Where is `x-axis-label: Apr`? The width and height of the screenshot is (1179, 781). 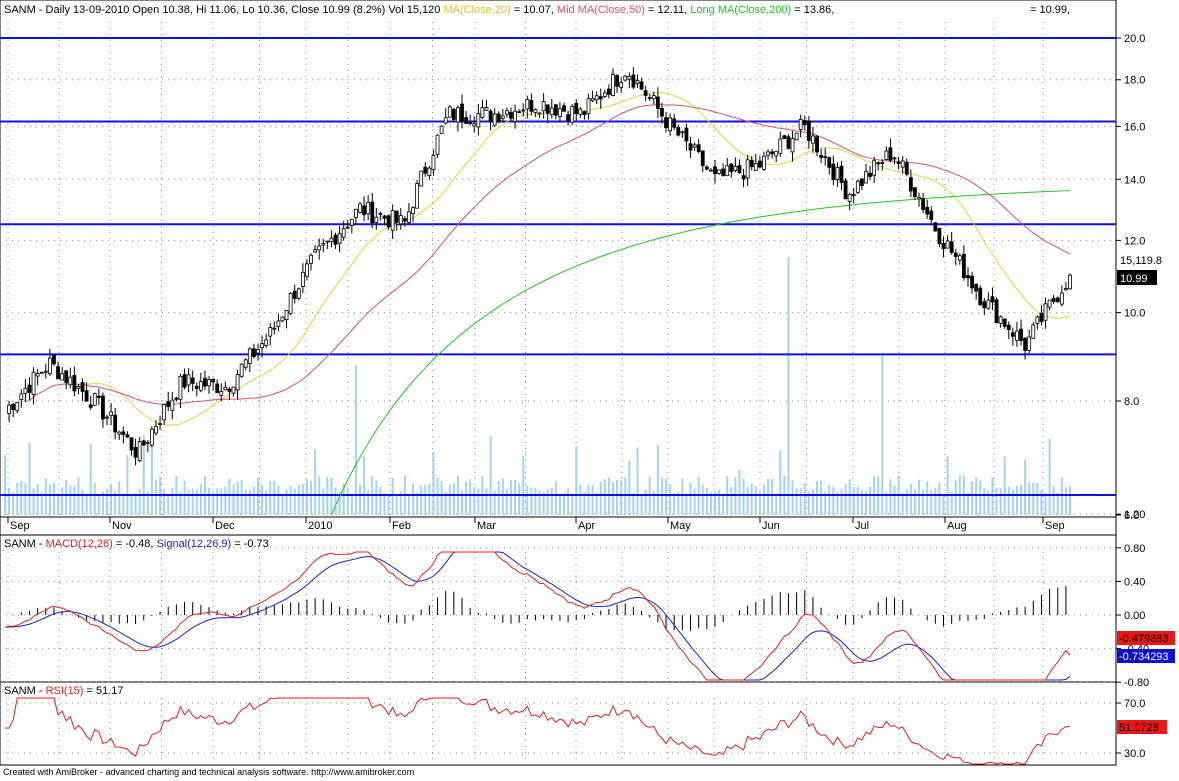
x-axis-label: Apr is located at coordinates (586, 526).